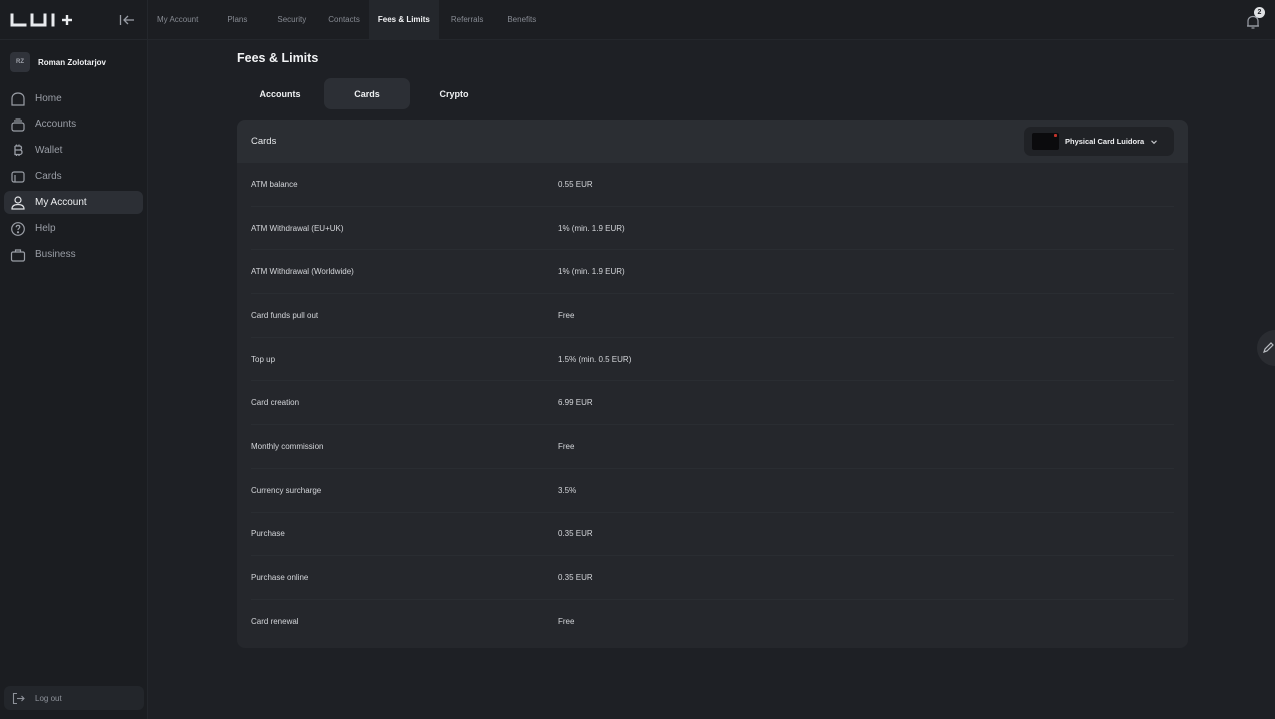  What do you see at coordinates (177, 19) in the screenshot?
I see `tab-my-account: My Account` at bounding box center [177, 19].